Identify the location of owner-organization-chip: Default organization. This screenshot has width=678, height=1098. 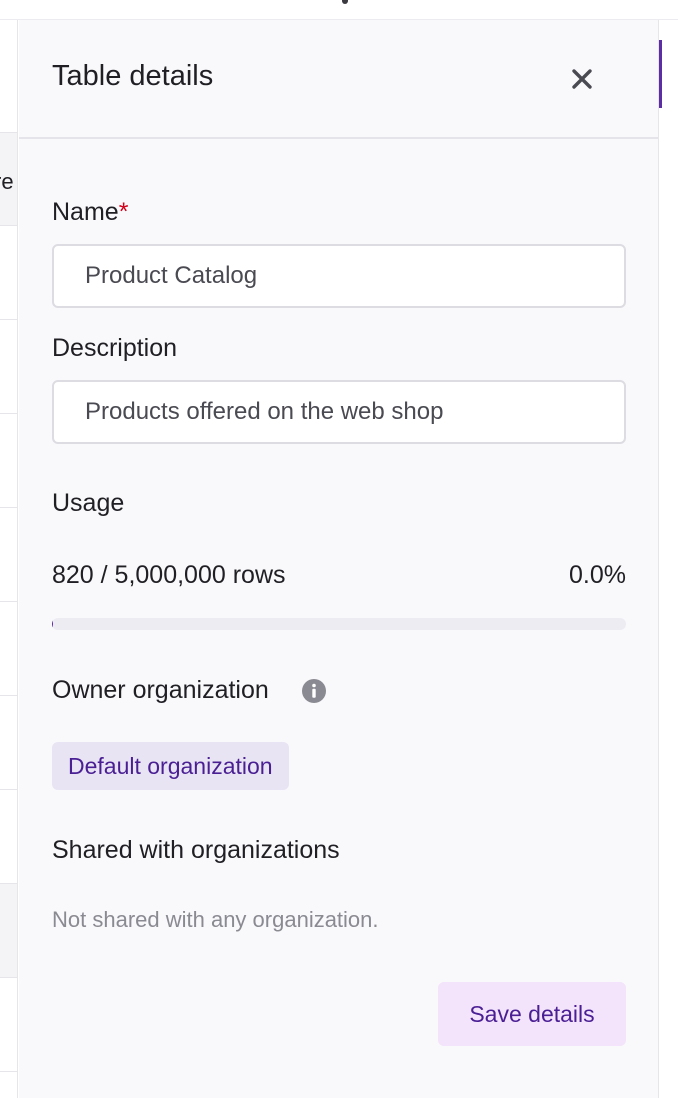
(170, 766).